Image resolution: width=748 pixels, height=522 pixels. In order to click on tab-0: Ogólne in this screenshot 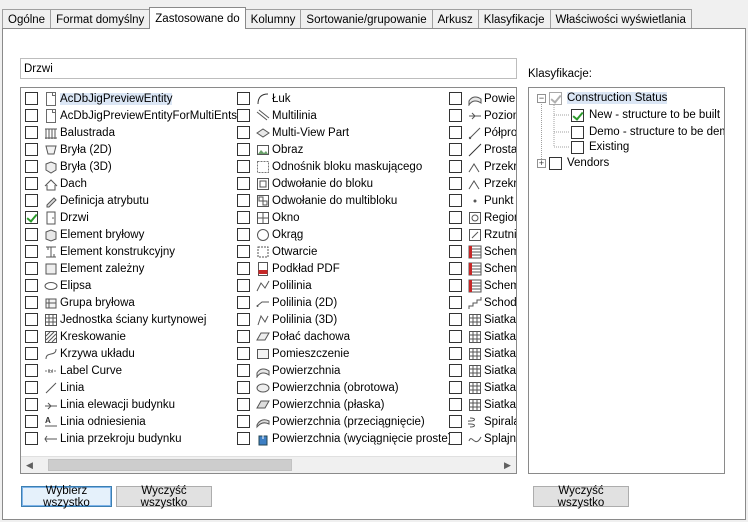, I will do `click(27, 19)`.